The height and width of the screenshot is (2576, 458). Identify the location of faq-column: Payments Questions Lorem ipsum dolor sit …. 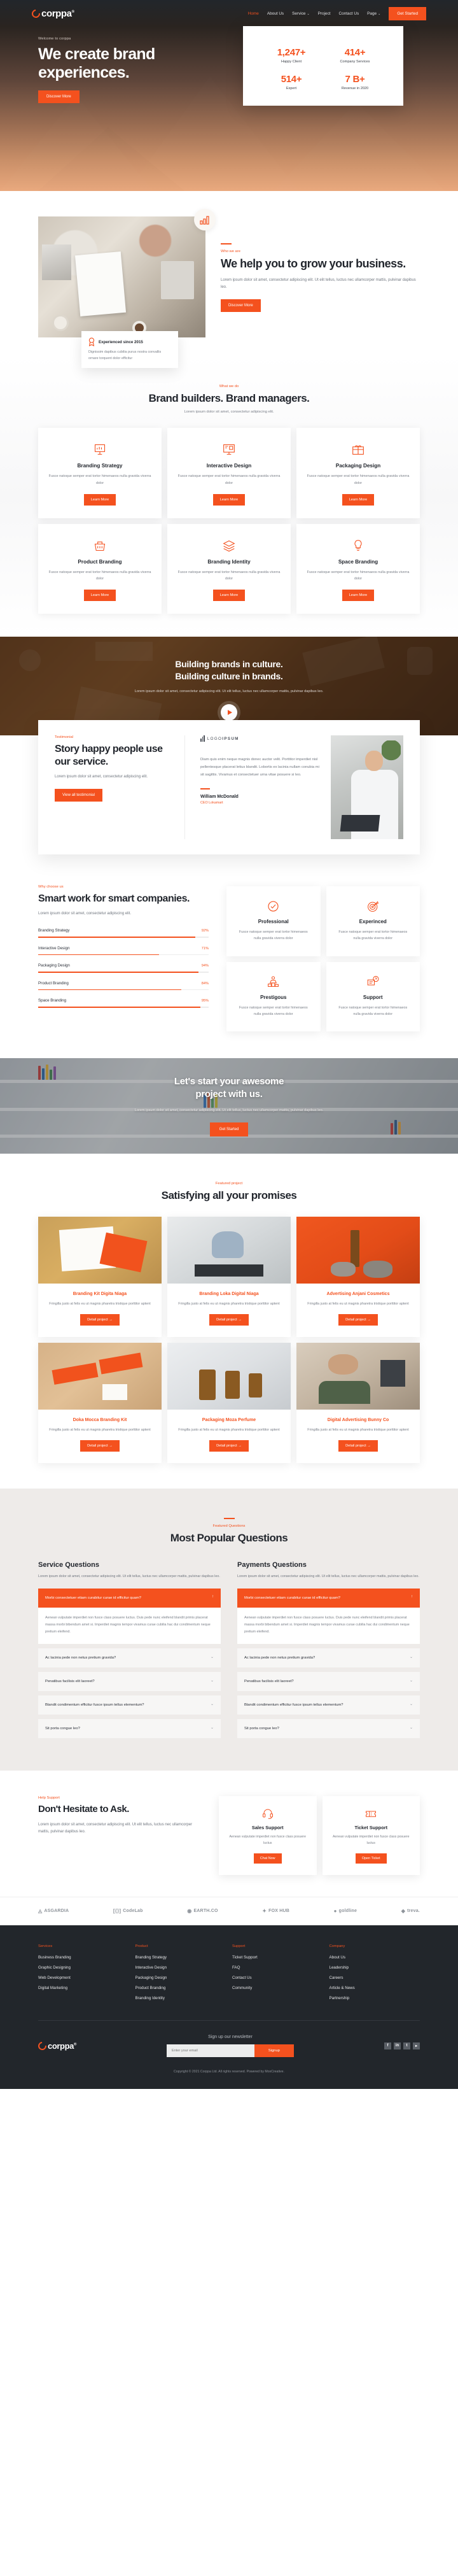
(328, 1652).